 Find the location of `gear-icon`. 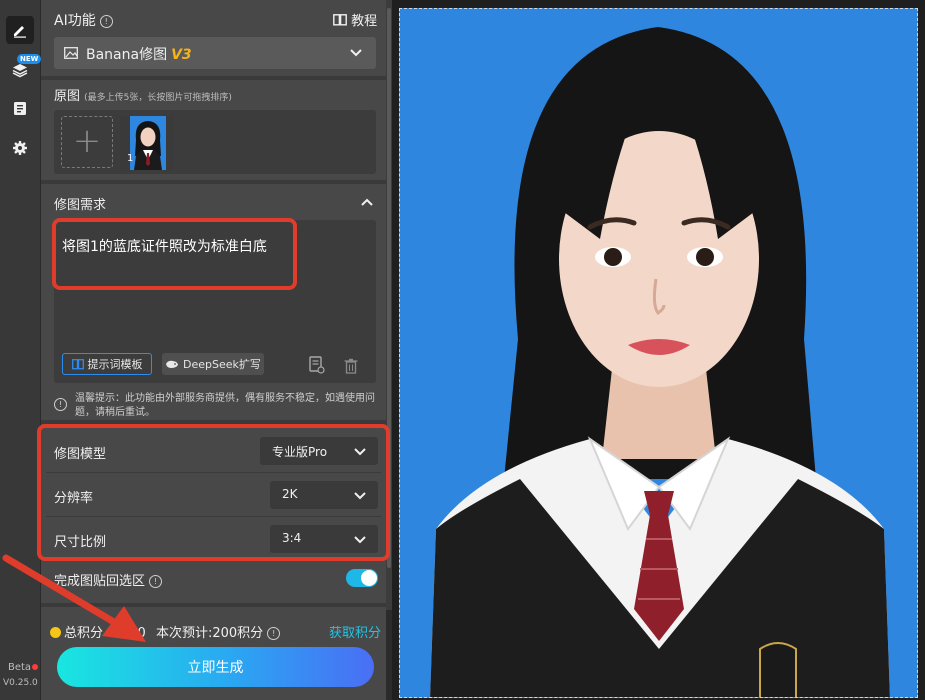

gear-icon is located at coordinates (20, 148).